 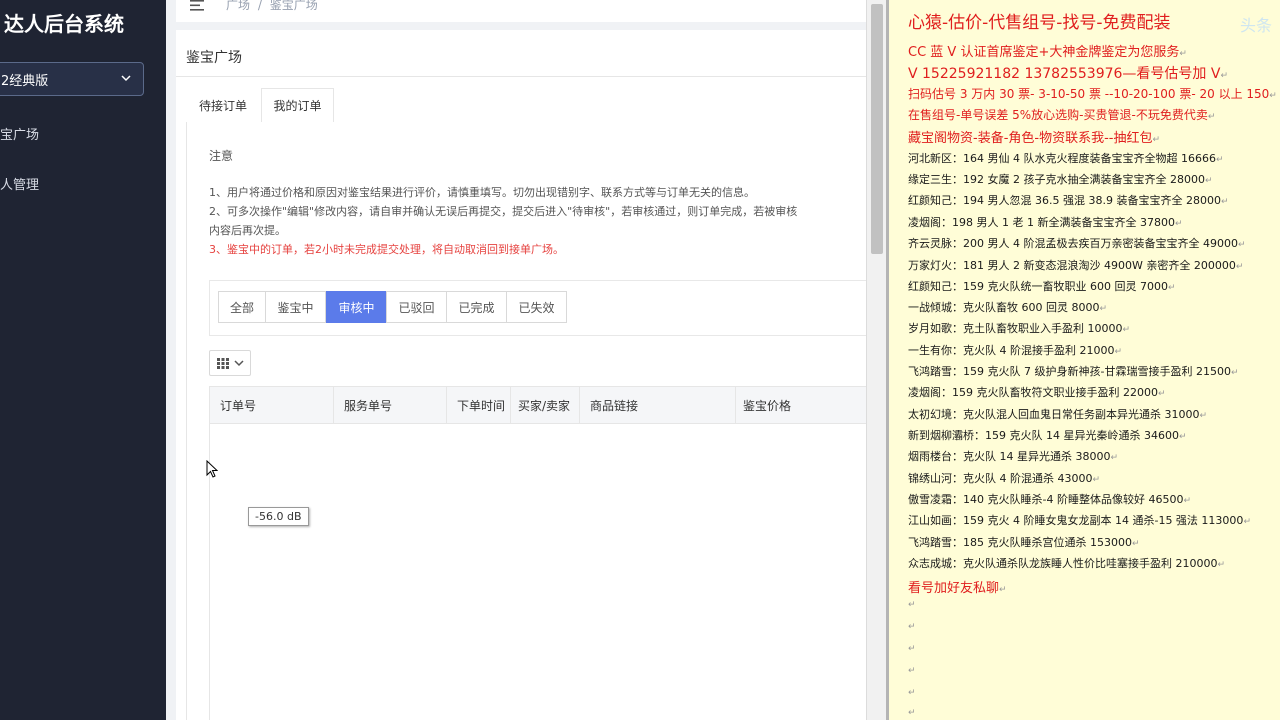 What do you see at coordinates (272, 405) in the screenshot?
I see `column-header: 订单号` at bounding box center [272, 405].